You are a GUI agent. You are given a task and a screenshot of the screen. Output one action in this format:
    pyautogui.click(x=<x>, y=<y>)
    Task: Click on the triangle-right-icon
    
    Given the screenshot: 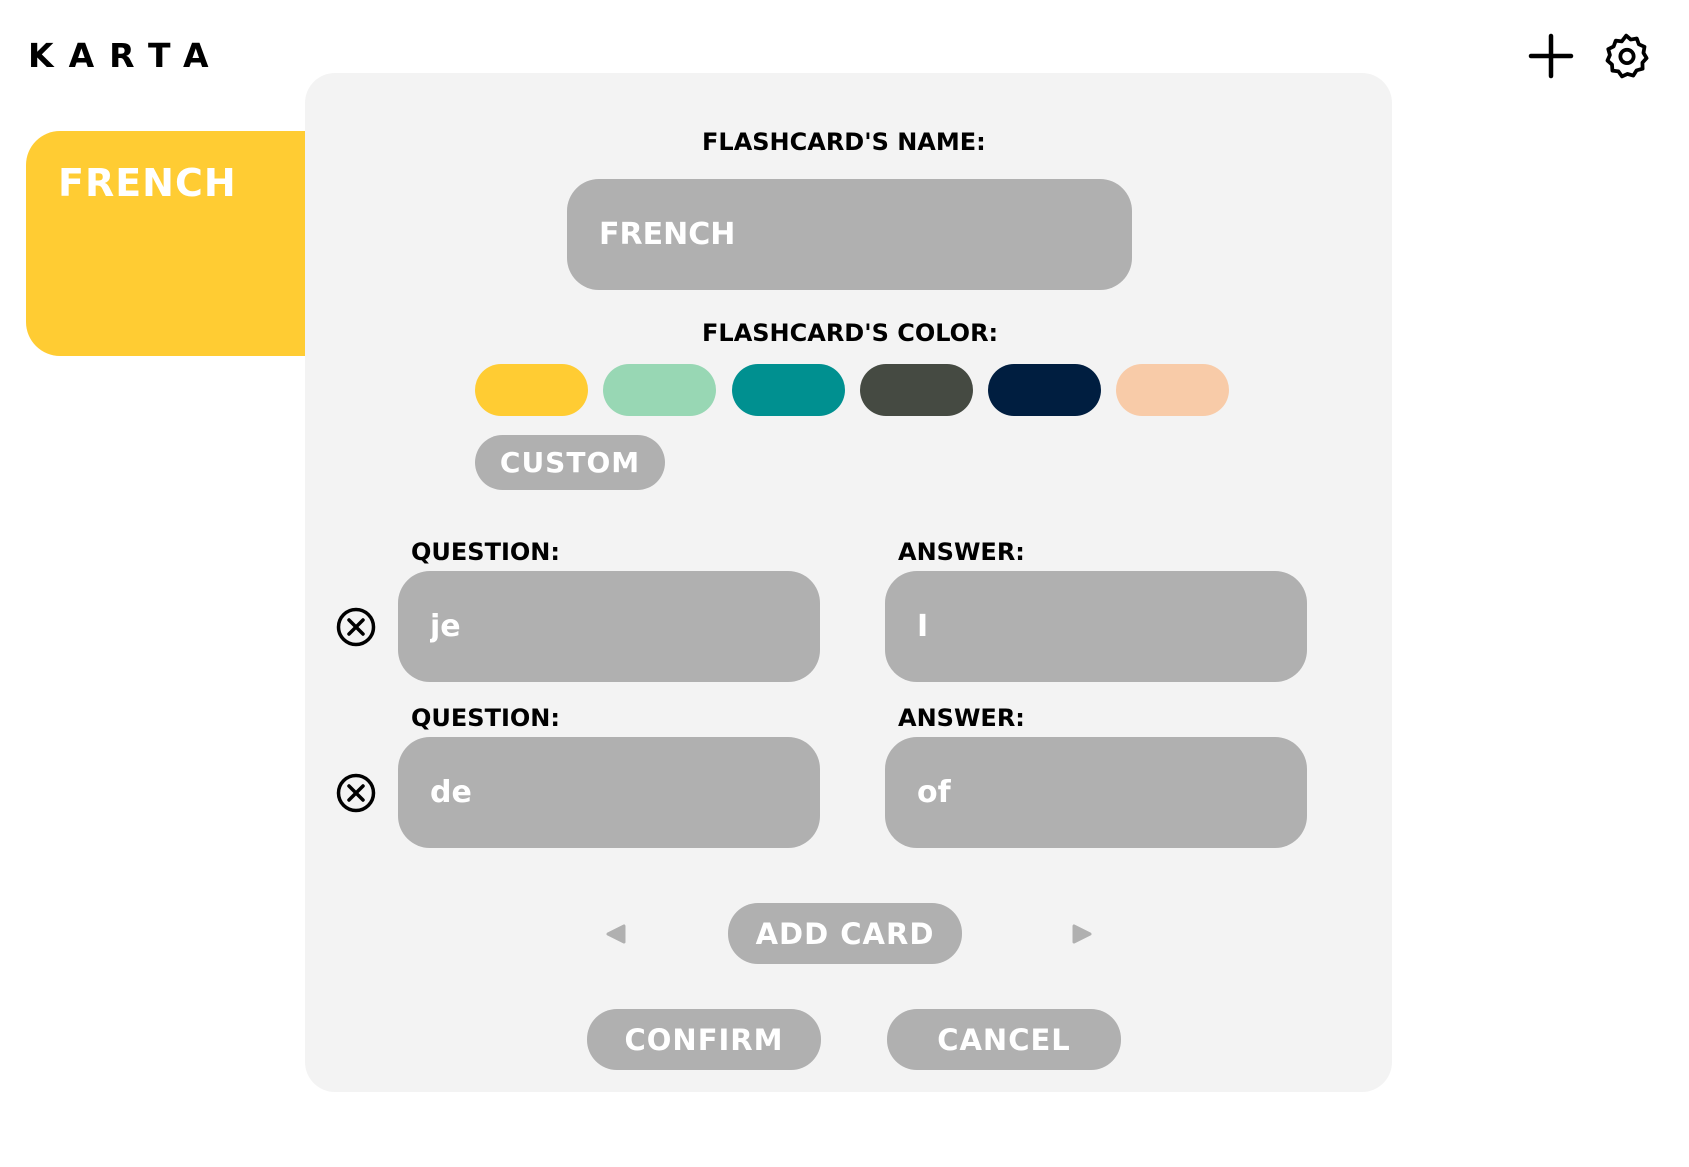 What is the action you would take?
    pyautogui.click(x=1082, y=934)
    